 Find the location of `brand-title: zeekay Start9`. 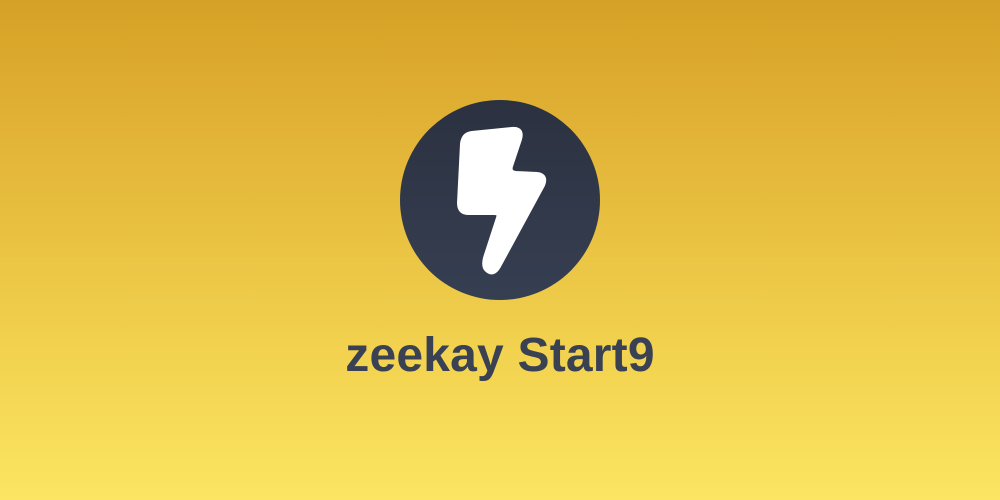

brand-title: zeekay Start9 is located at coordinates (500, 355).